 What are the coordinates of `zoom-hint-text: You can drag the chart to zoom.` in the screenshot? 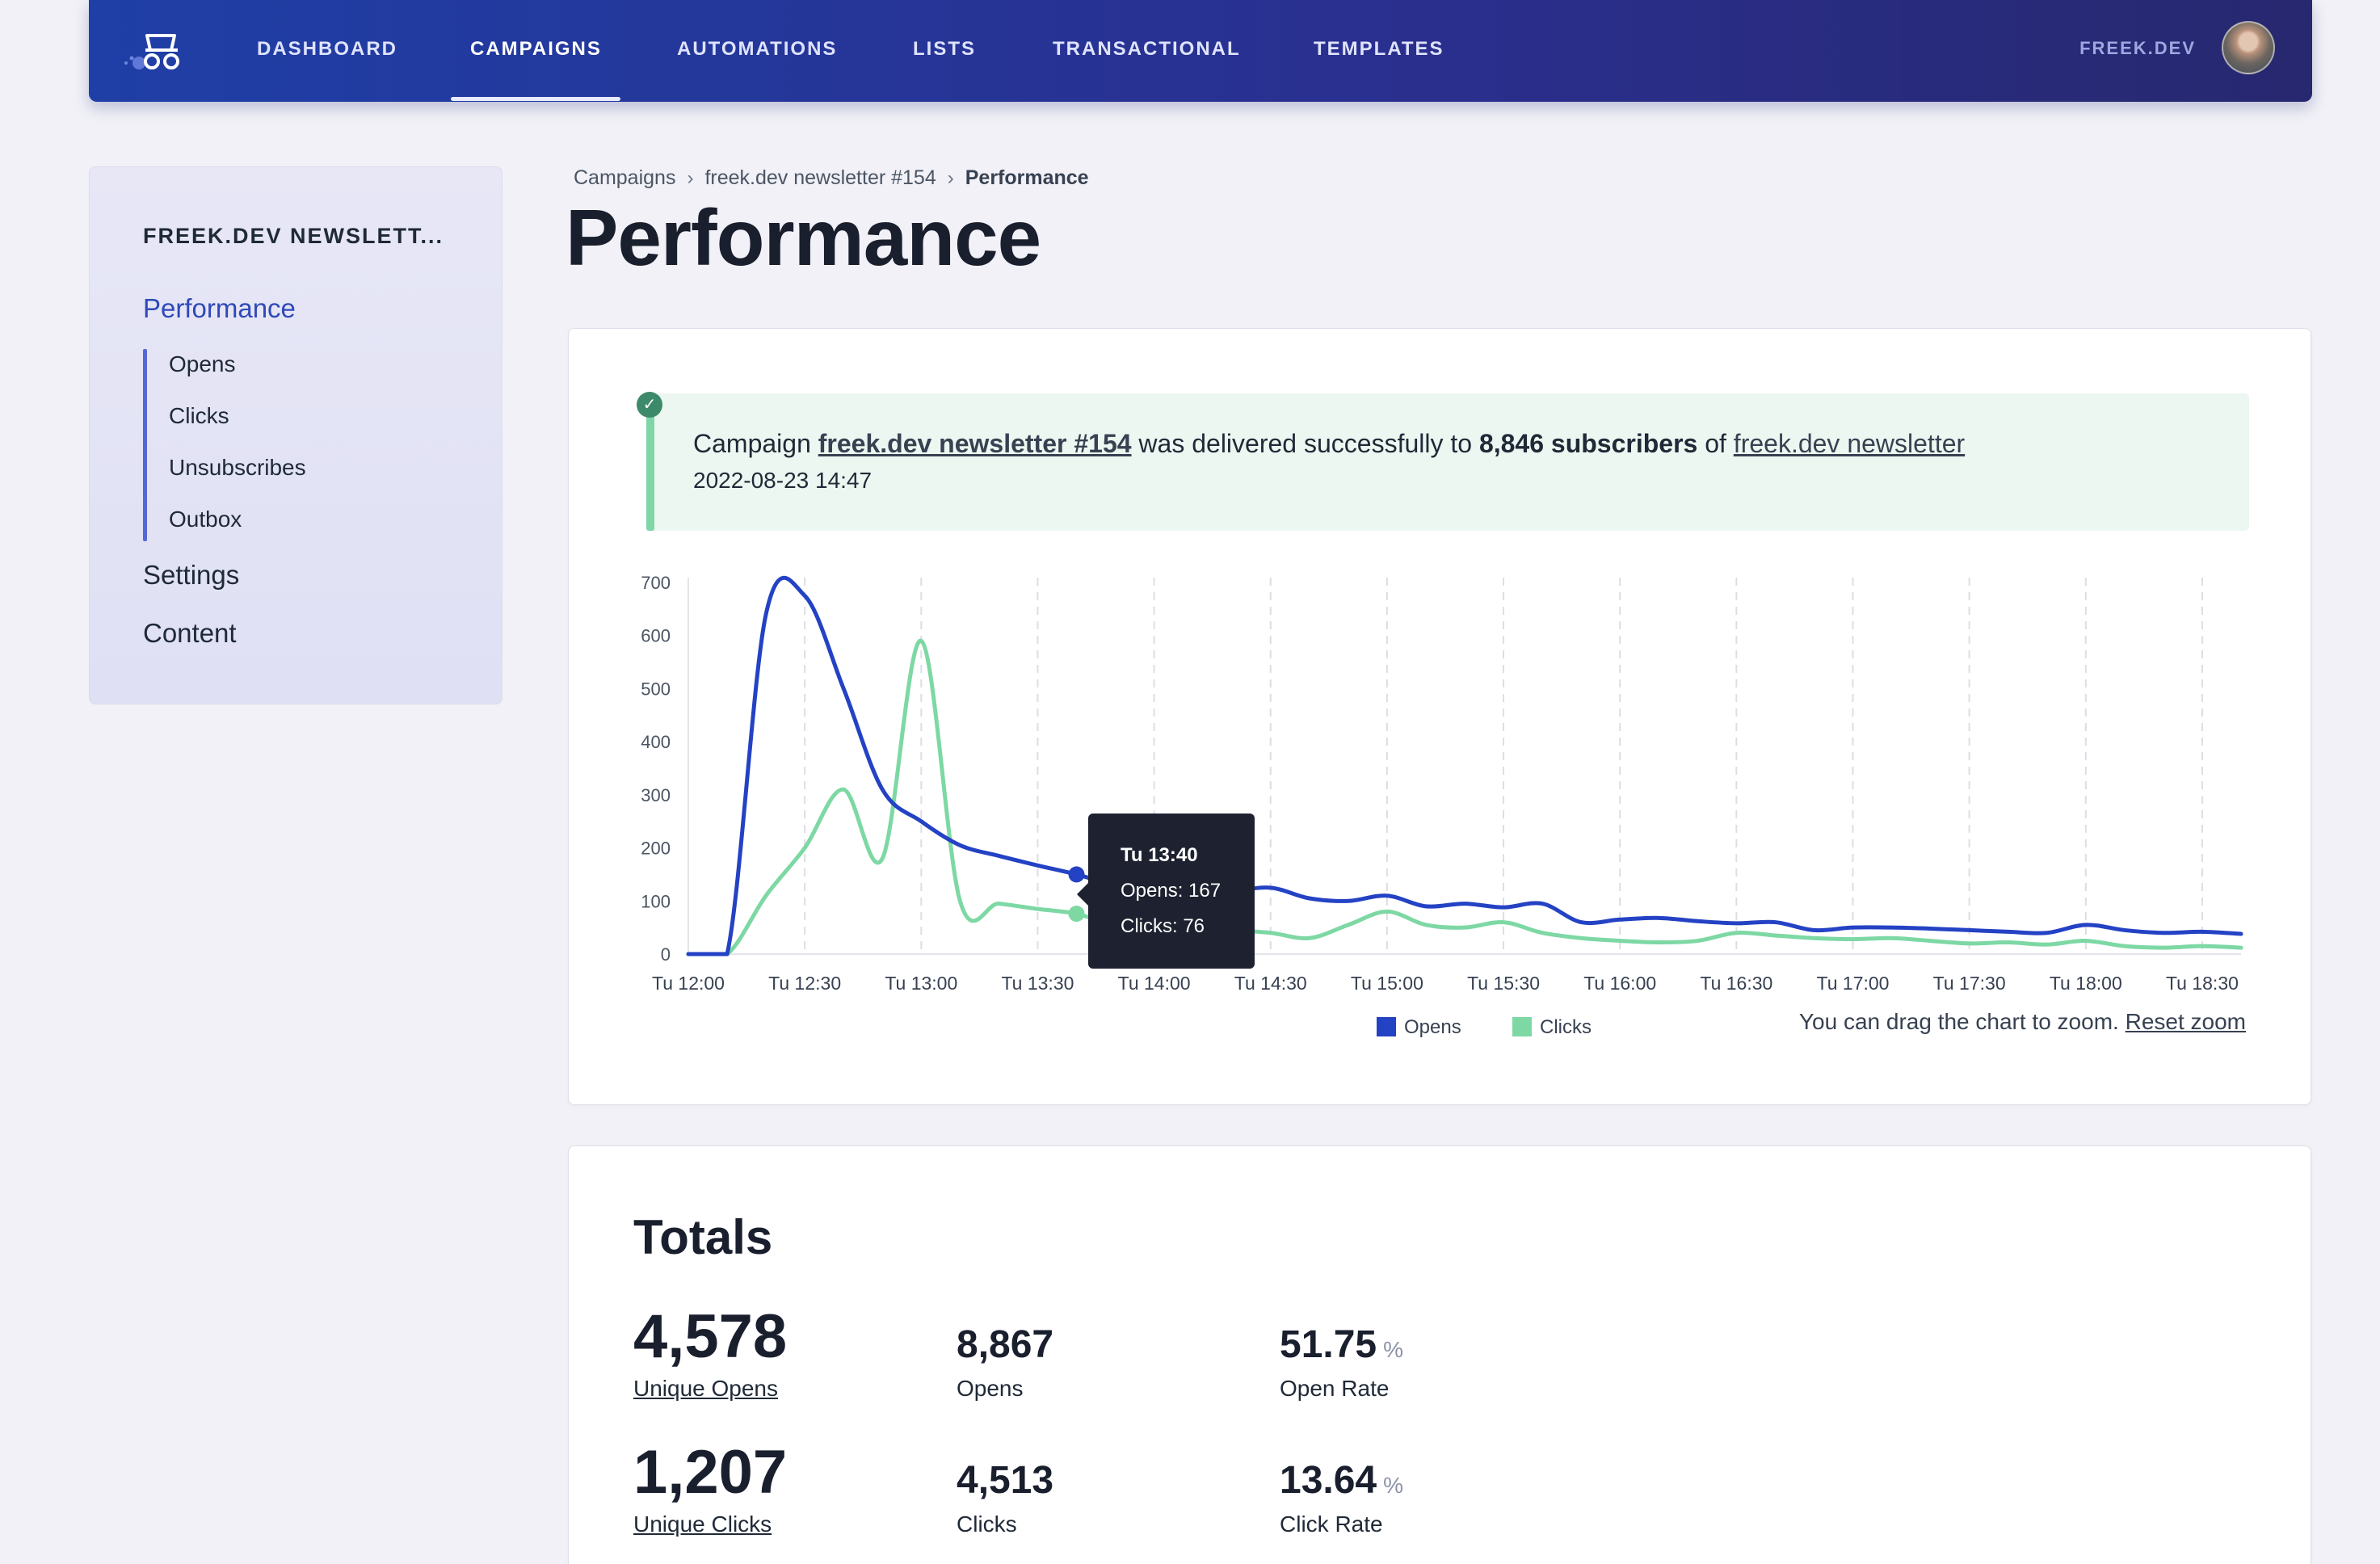 It's located at (1958, 1021).